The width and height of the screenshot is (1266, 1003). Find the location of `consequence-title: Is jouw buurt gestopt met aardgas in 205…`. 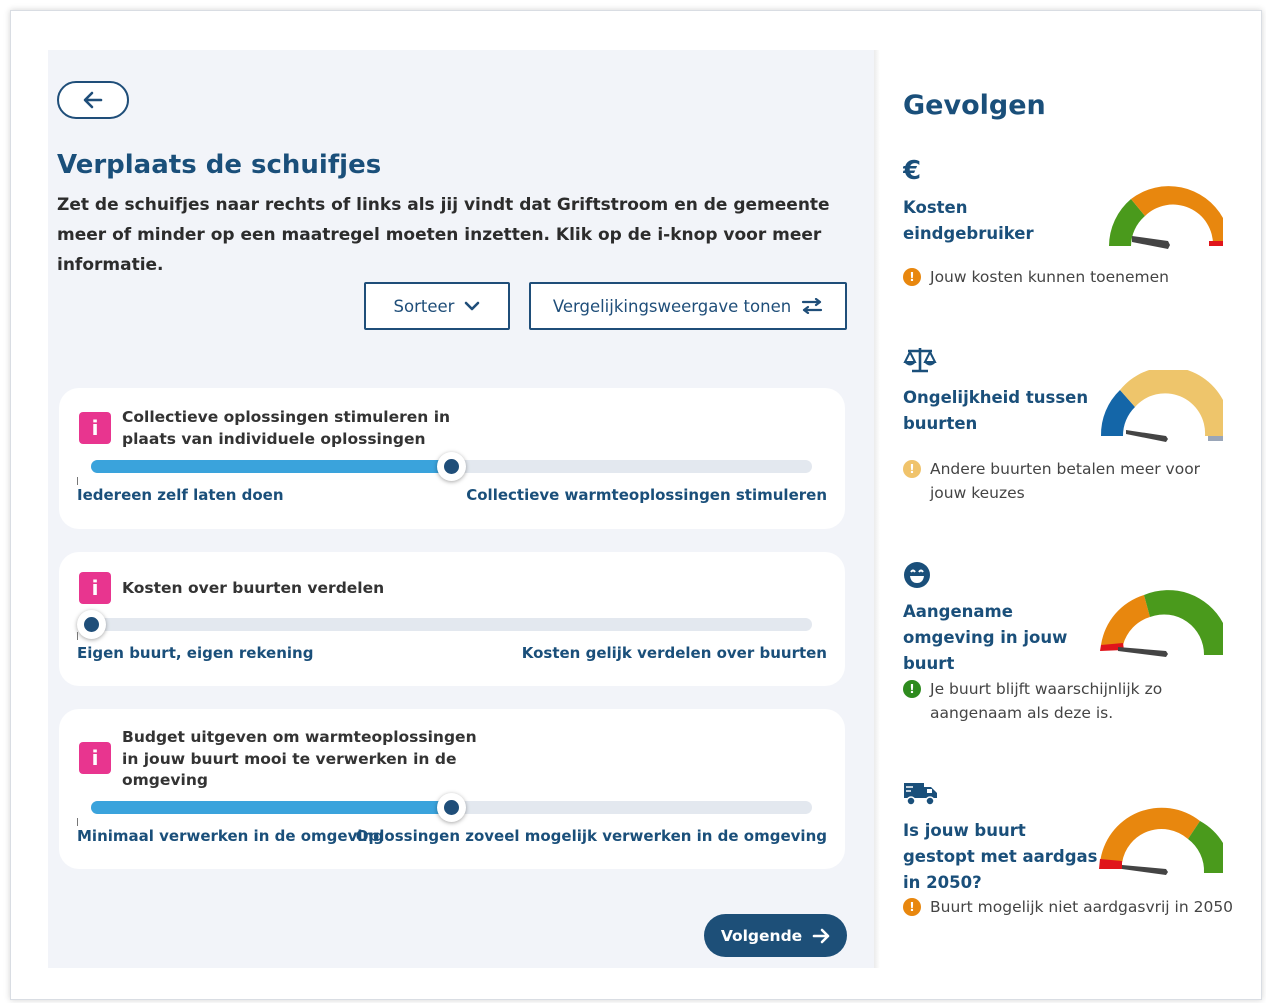

consequence-title: Is jouw buurt gestopt met aardgas in 205… is located at coordinates (1000, 856).